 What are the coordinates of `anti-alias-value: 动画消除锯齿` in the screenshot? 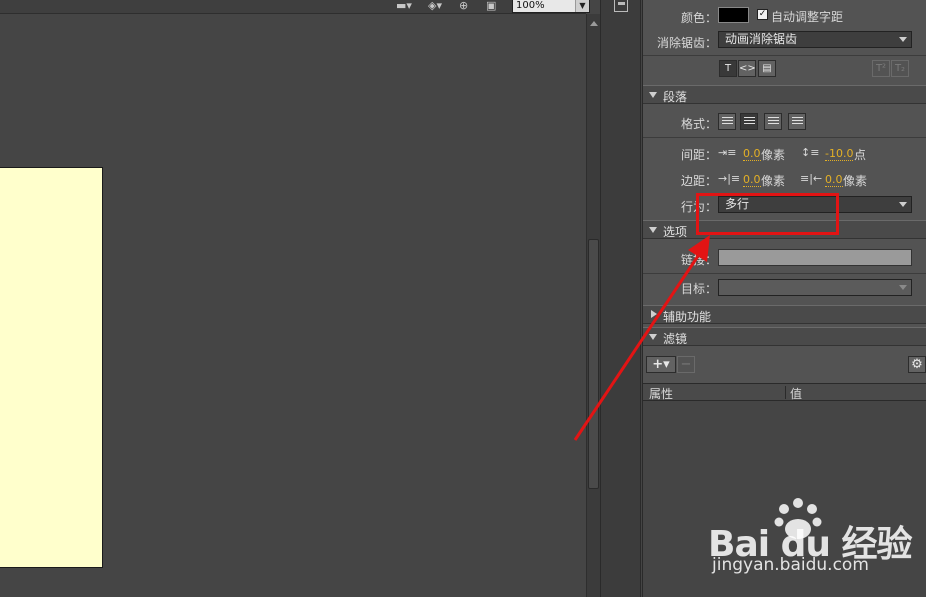 It's located at (761, 39).